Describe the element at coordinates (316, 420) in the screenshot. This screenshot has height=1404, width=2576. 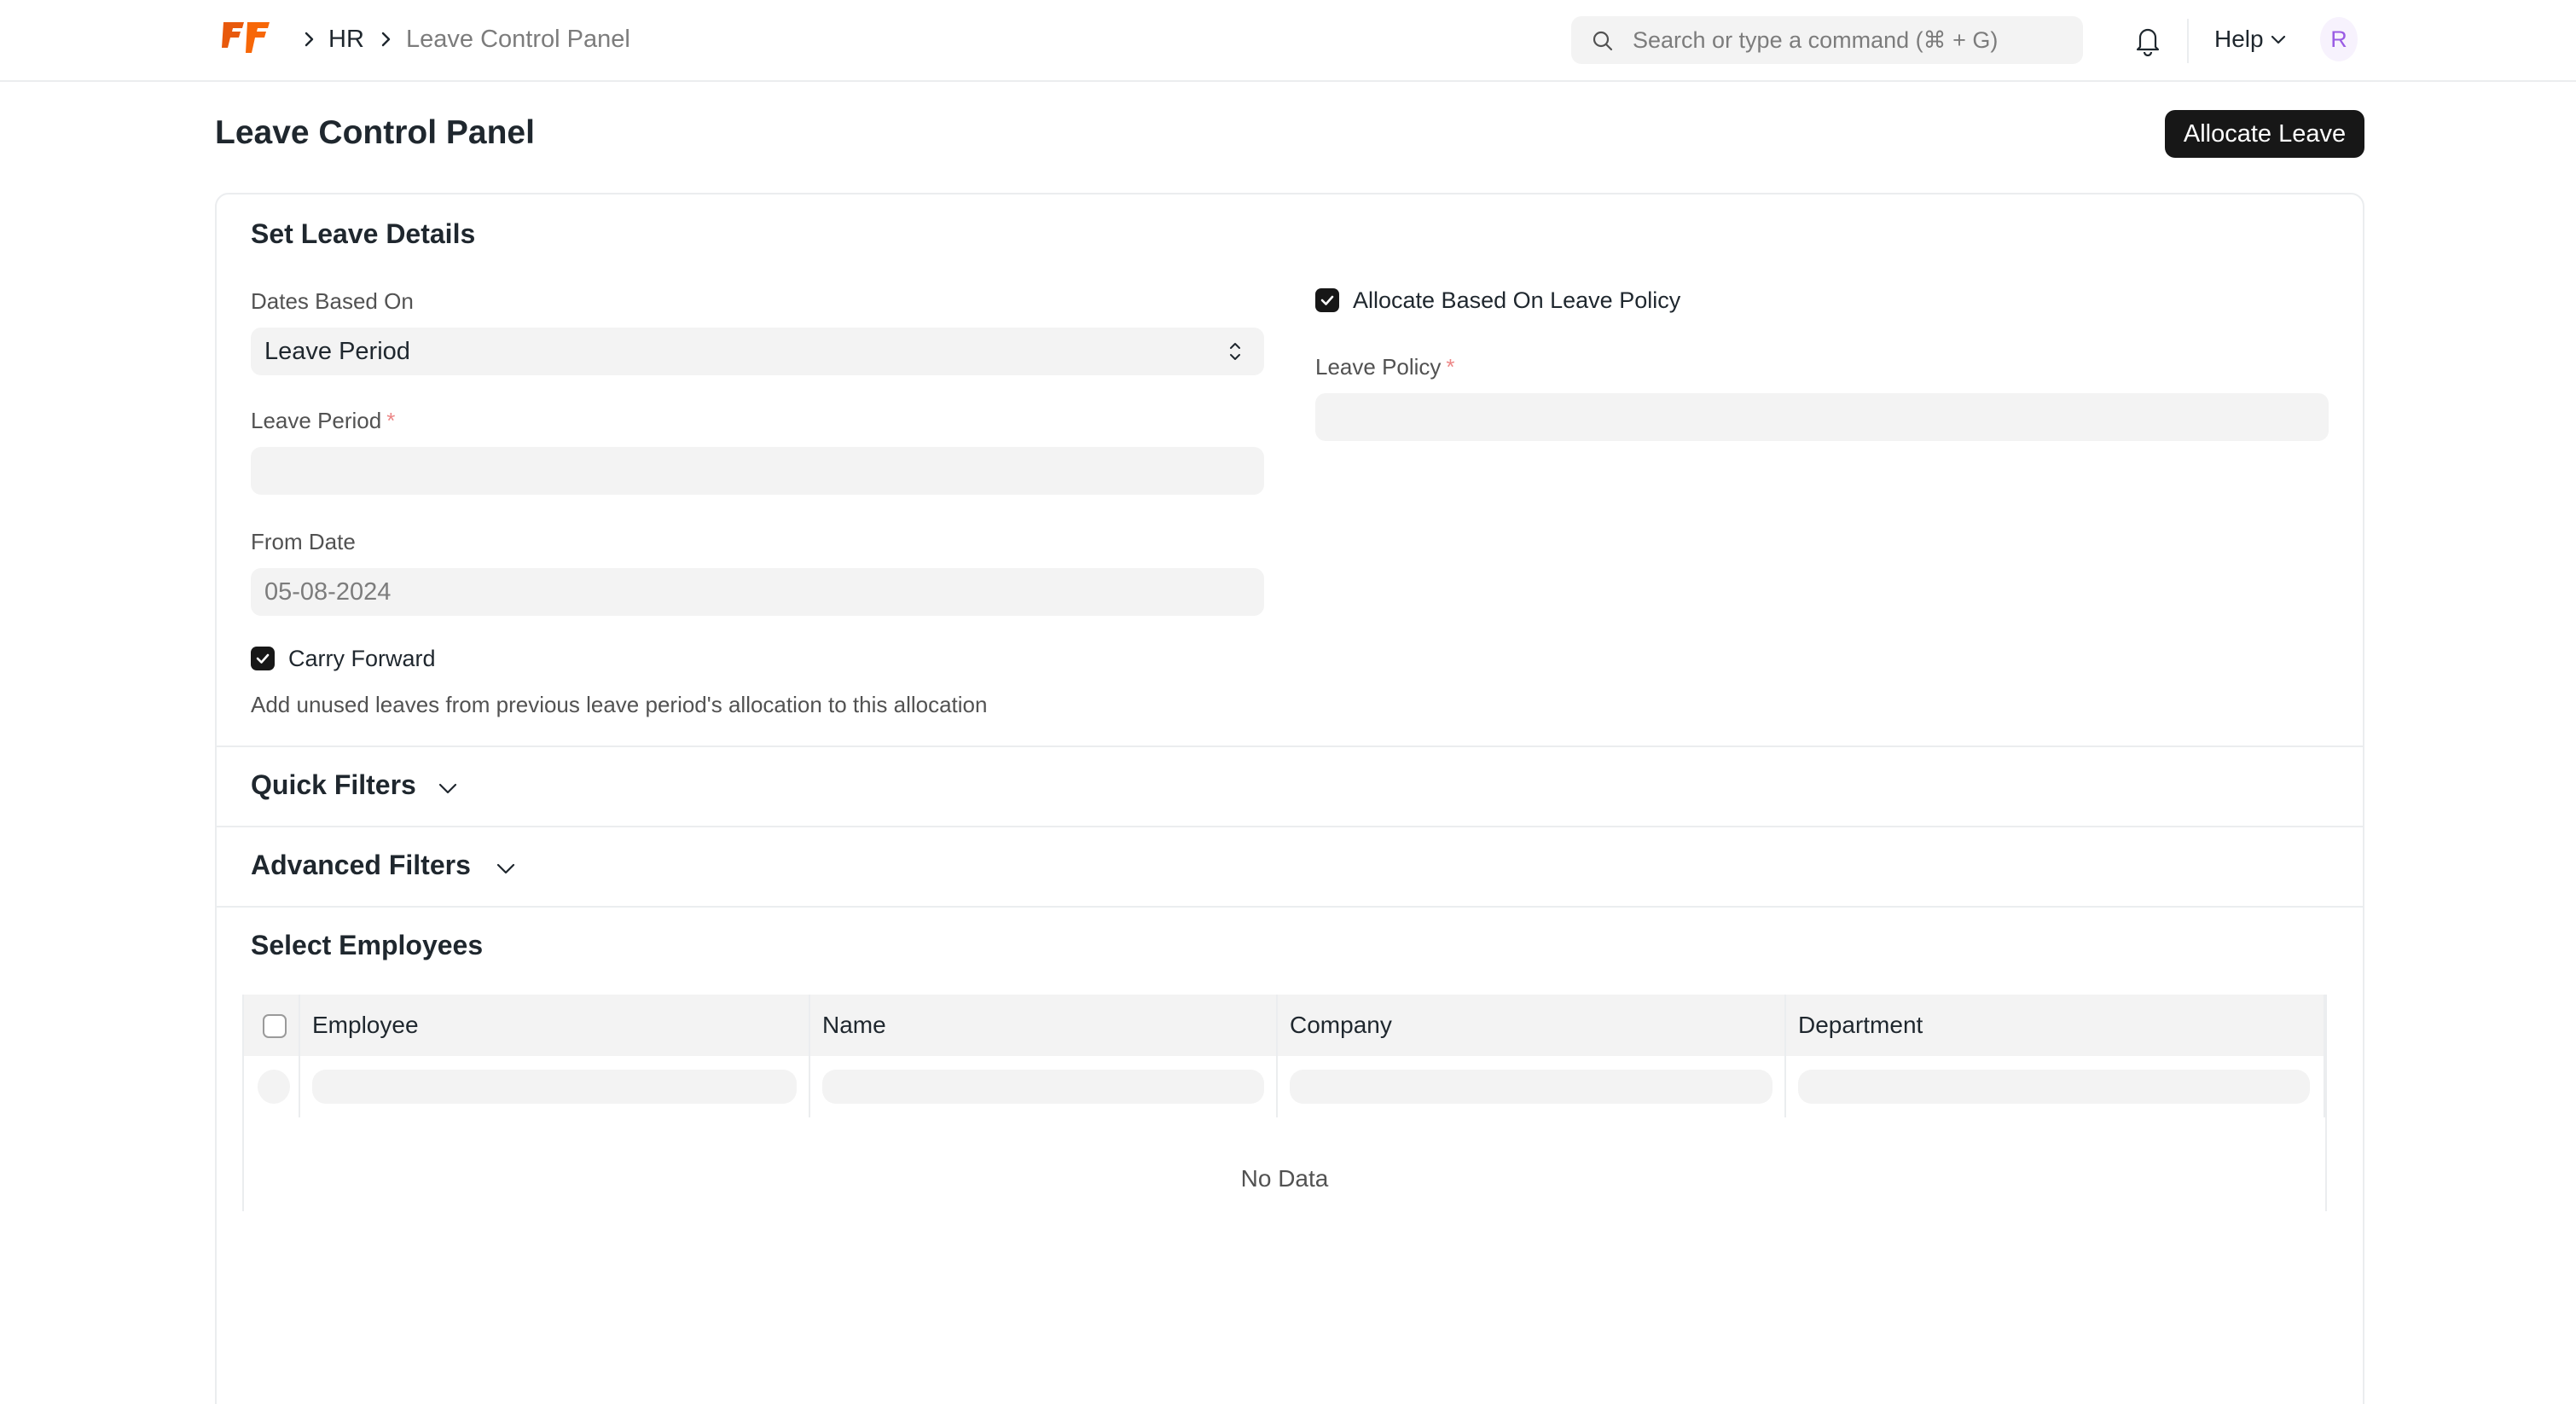
I see `leave-period-label-text: Leave Period` at that location.